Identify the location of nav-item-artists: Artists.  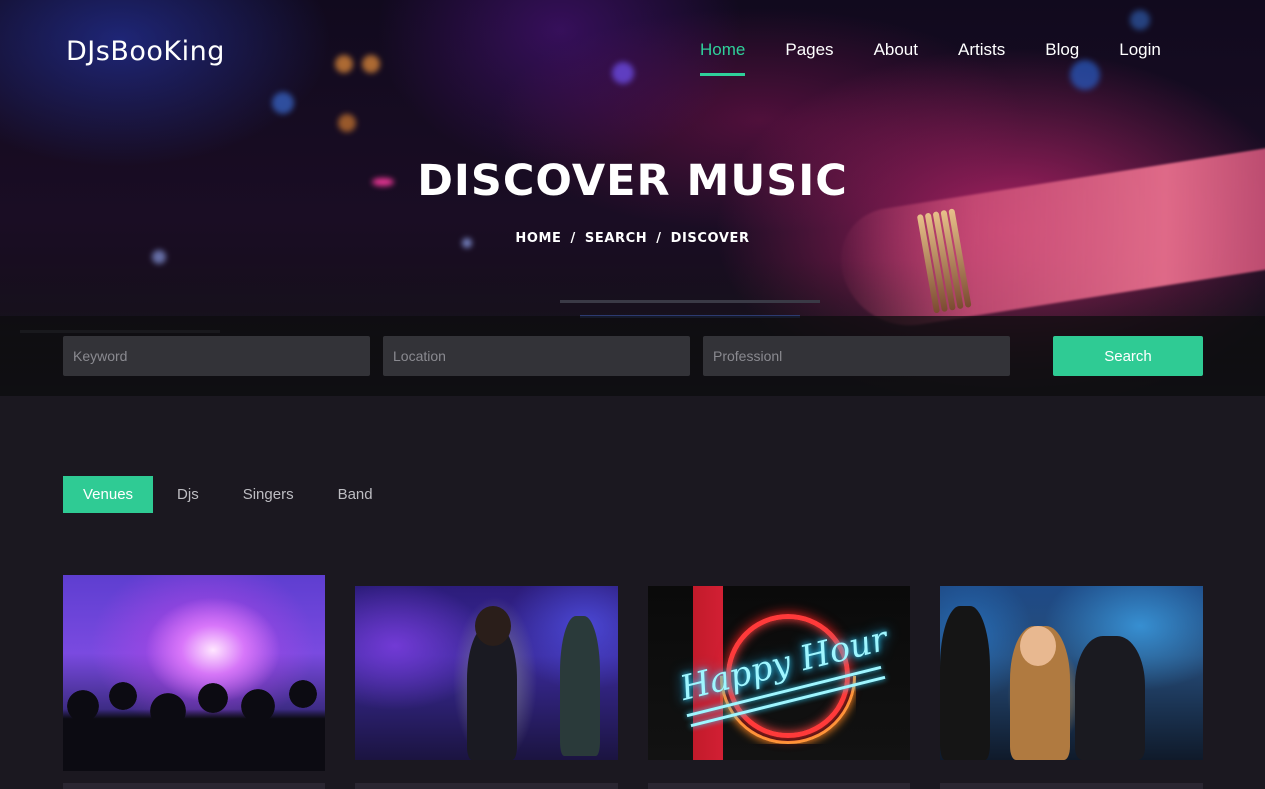
(981, 58).